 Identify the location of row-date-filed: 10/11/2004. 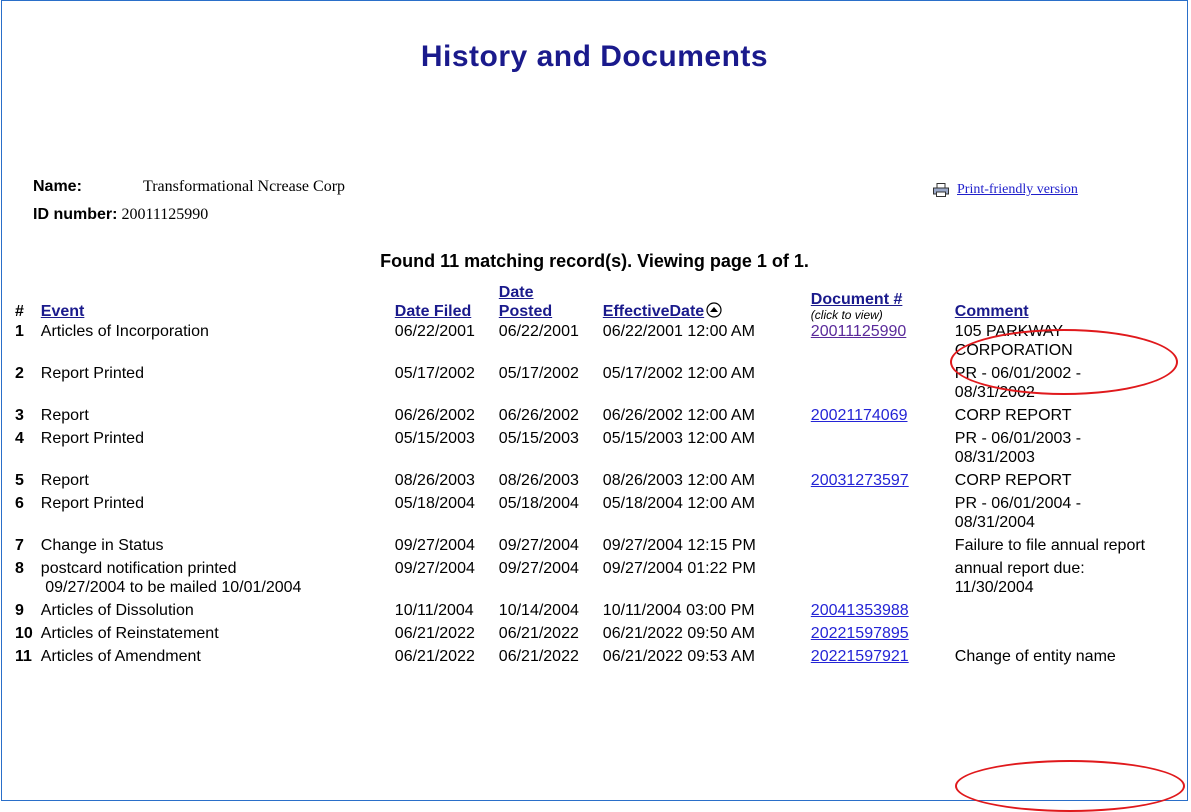
(434, 610).